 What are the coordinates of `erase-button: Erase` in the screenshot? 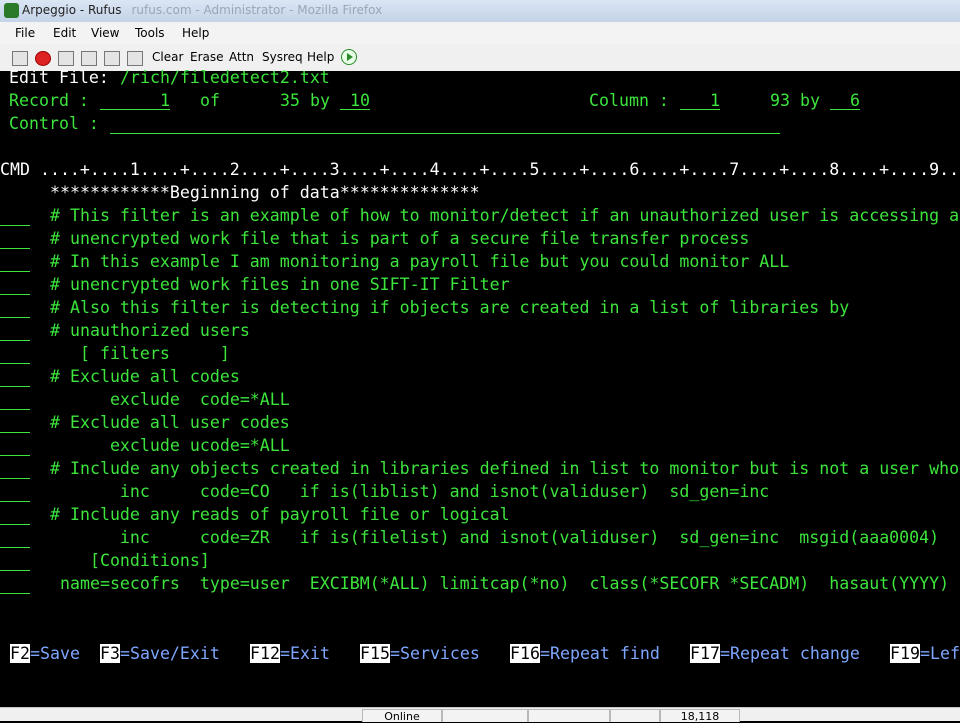 It's located at (207, 57).